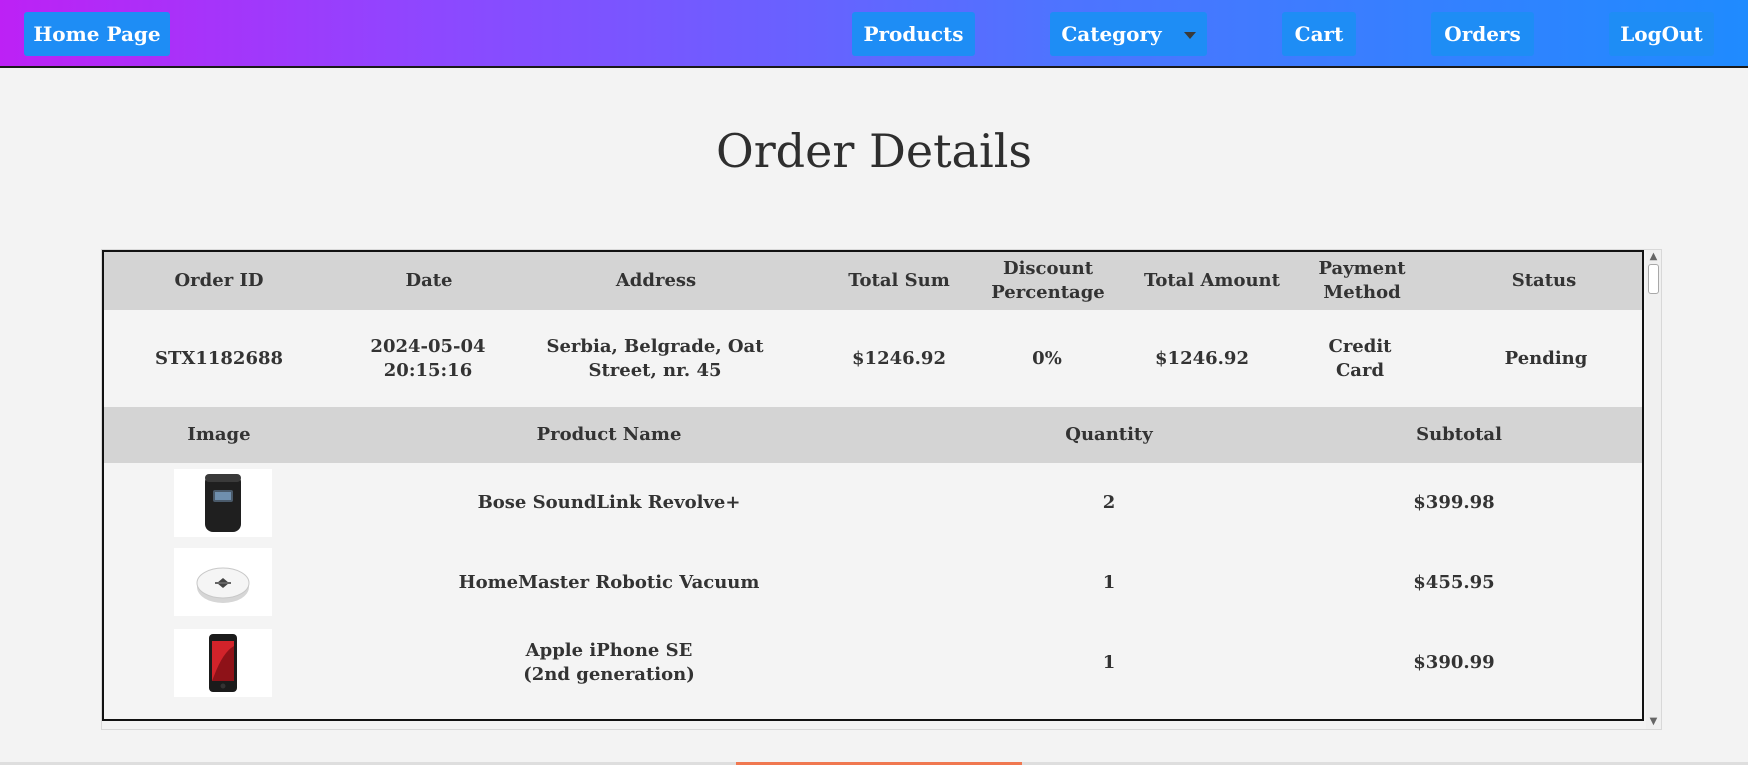  I want to click on order-id-header: Order ID, so click(219, 280).